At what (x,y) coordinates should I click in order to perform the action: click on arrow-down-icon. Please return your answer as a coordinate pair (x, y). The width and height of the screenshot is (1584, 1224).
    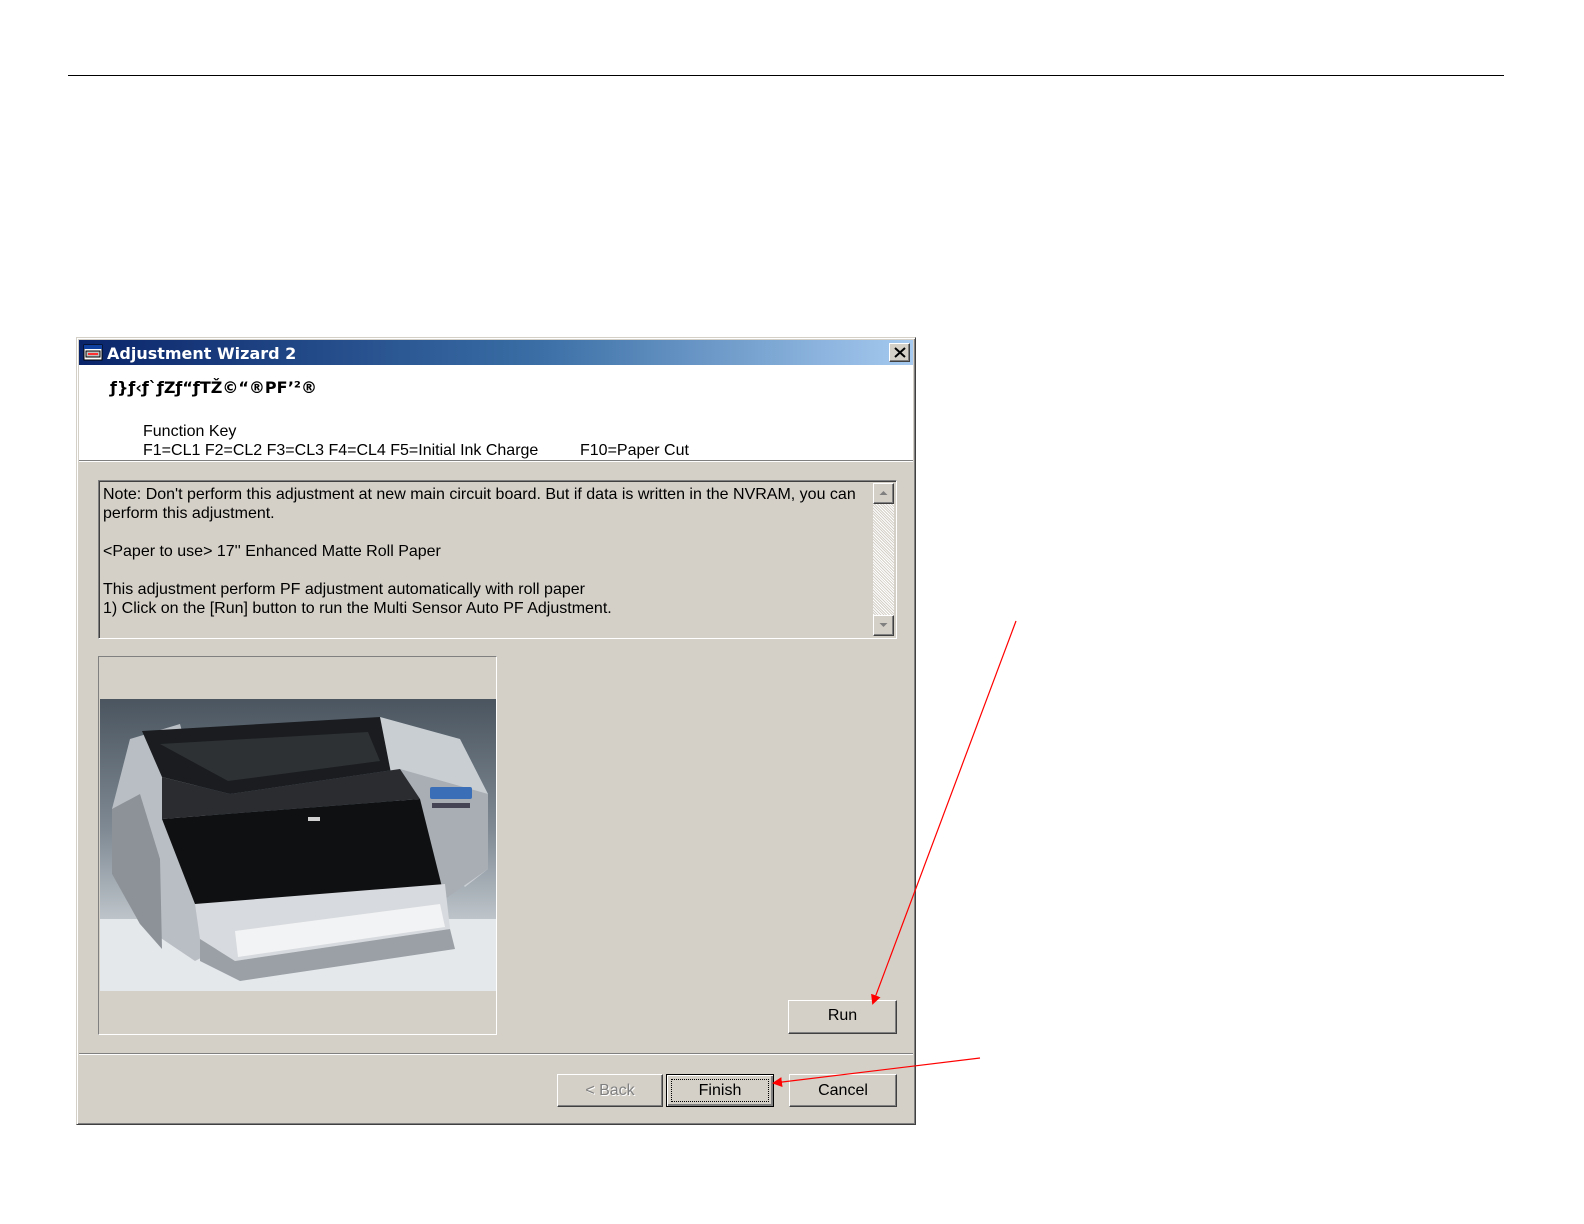
    Looking at the image, I should click on (883, 625).